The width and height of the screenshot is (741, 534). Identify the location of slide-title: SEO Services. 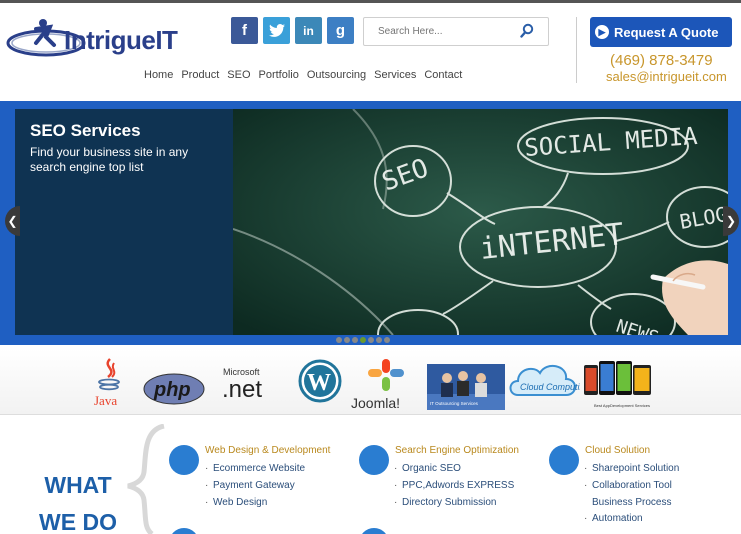
(85, 130).